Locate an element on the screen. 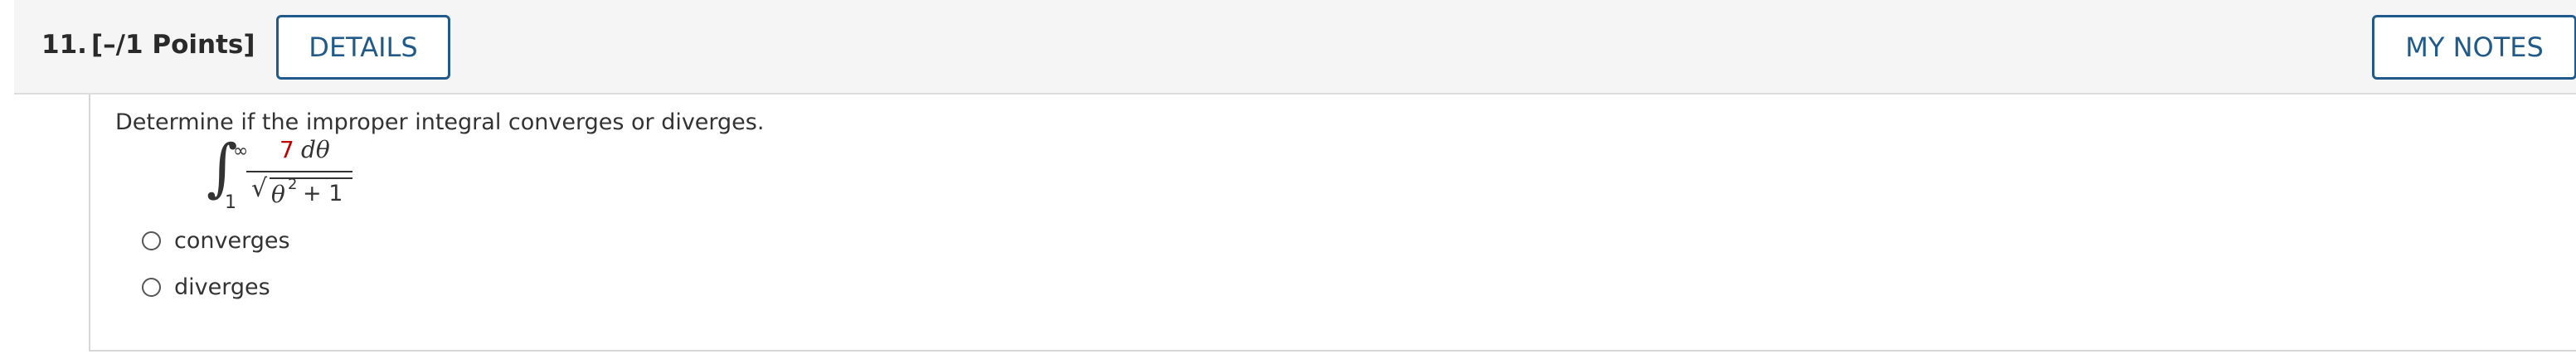 The width and height of the screenshot is (2576, 359). numerator-differential: dθ is located at coordinates (315, 149).